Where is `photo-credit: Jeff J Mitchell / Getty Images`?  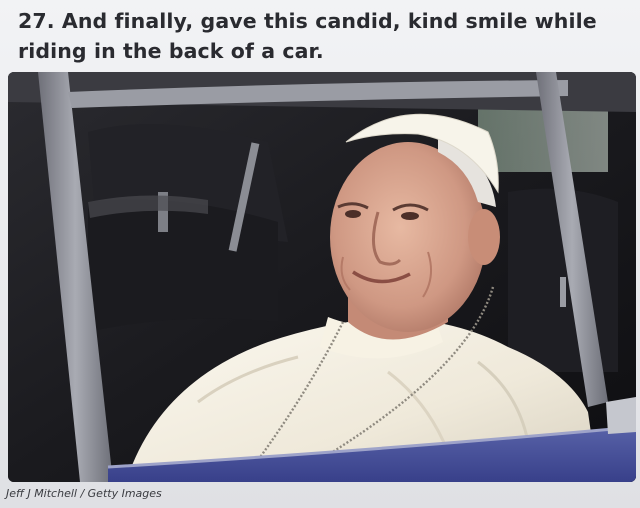
photo-credit: Jeff J Mitchell / Getty Images is located at coordinates (84, 493).